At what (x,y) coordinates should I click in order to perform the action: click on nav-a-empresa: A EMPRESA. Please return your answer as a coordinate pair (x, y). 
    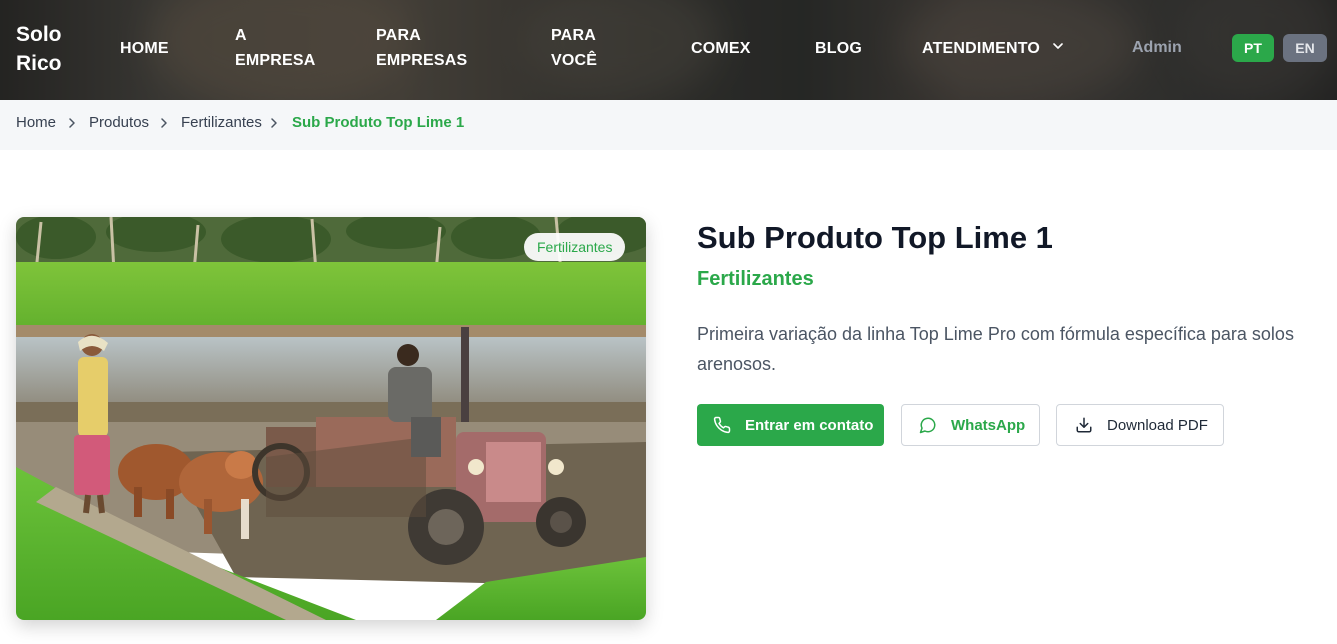
    Looking at the image, I should click on (280, 48).